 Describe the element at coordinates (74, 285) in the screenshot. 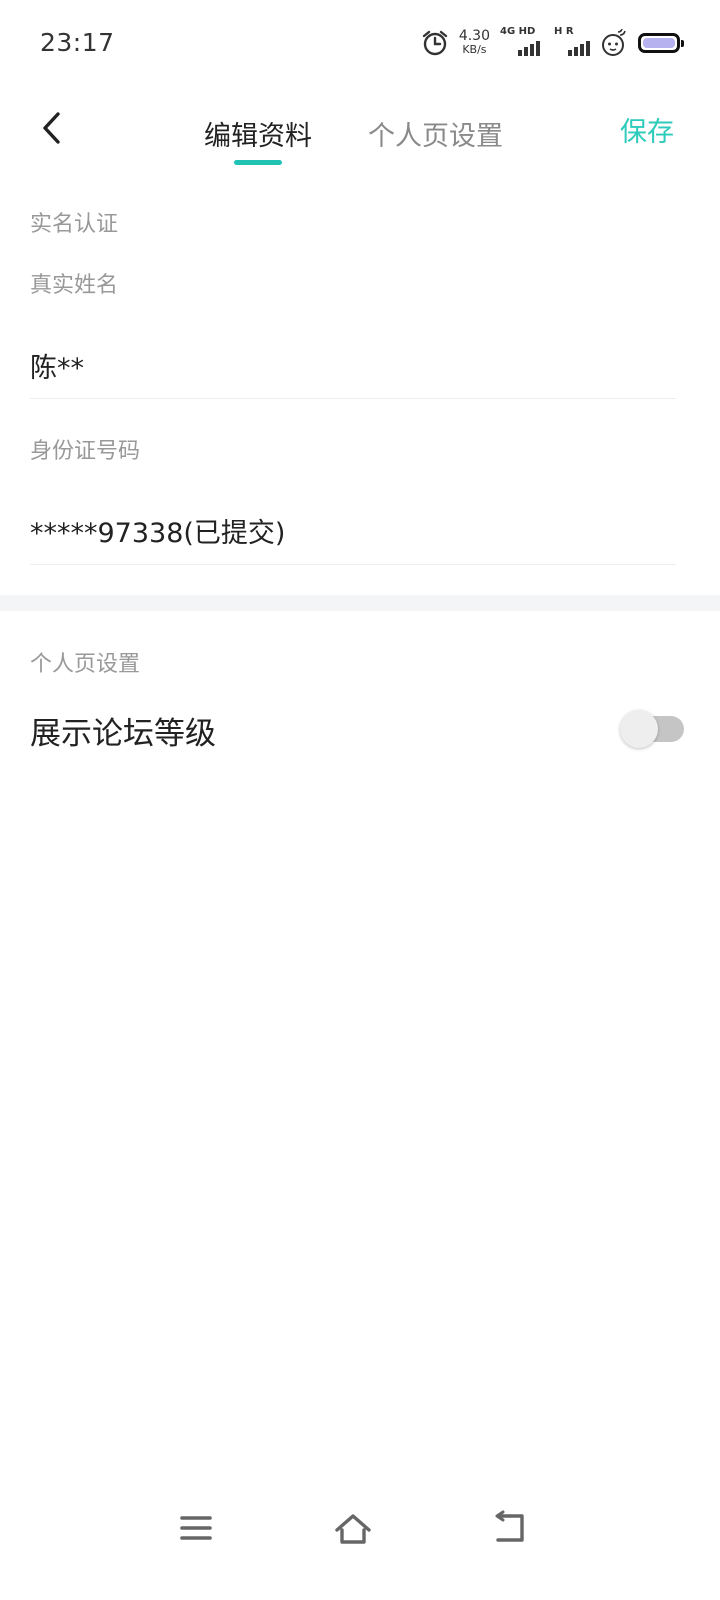

I see `name-label: 真实姓名` at that location.